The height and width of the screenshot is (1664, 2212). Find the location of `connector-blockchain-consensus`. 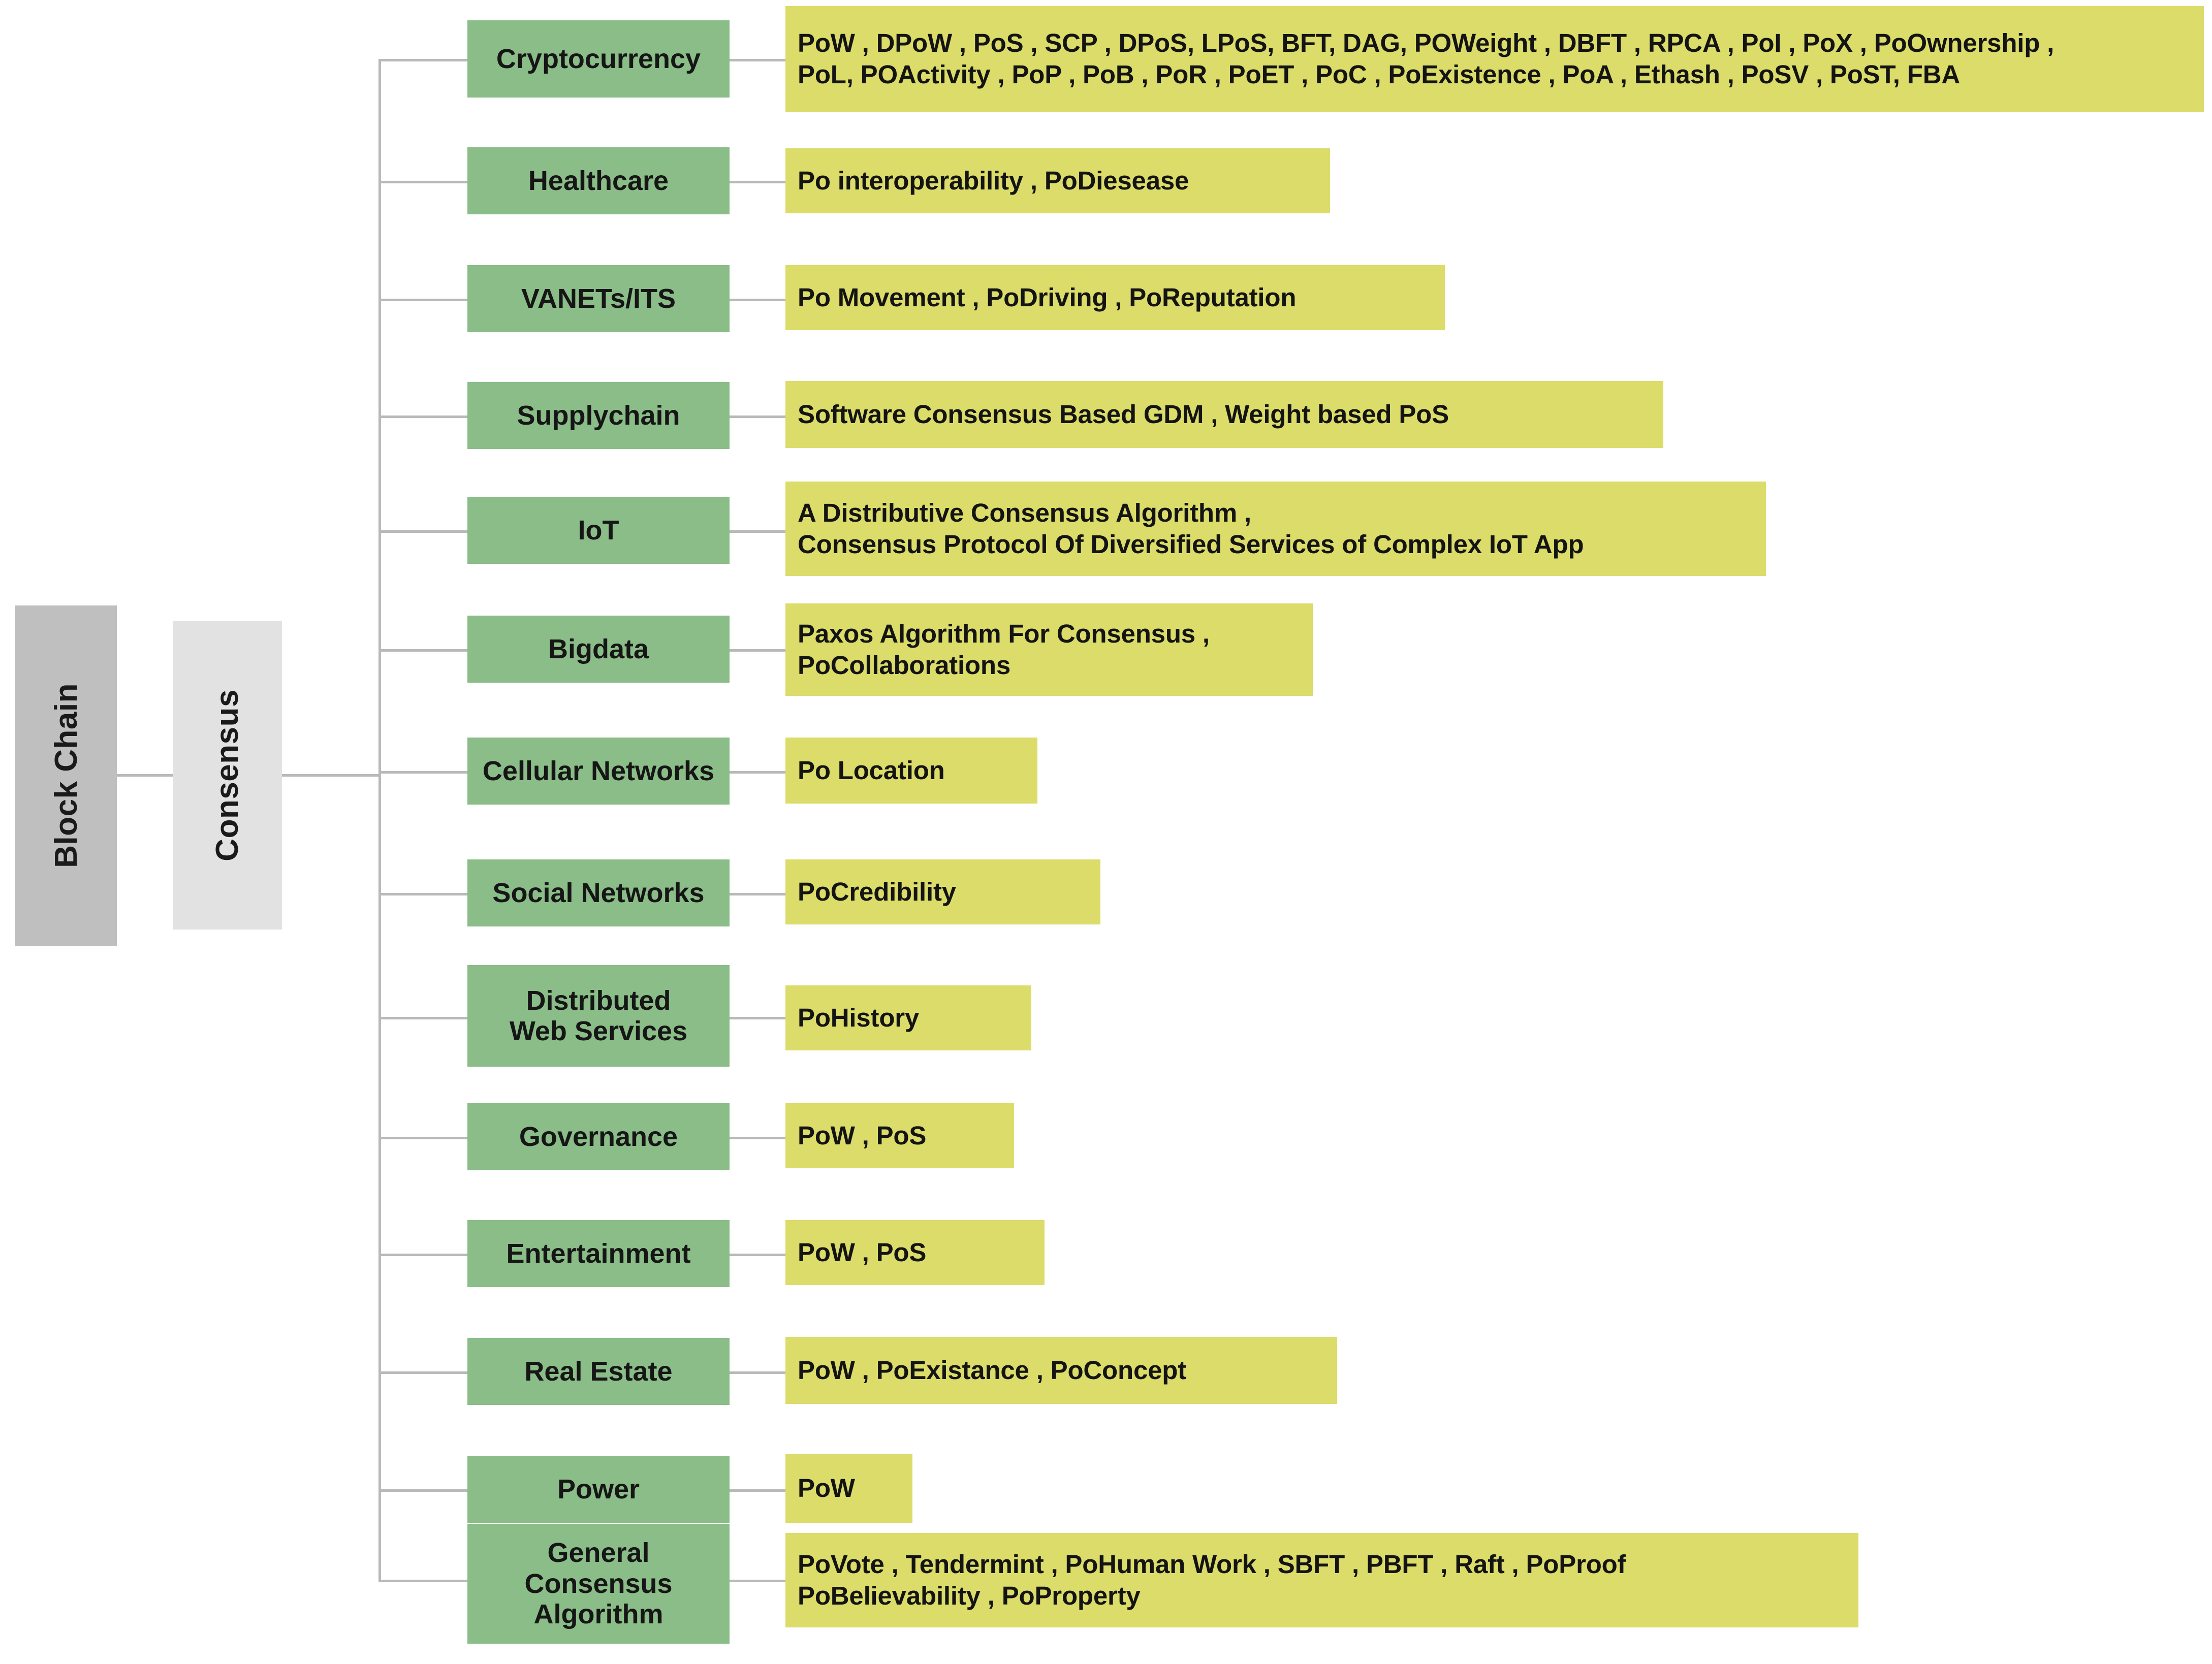

connector-blockchain-consensus is located at coordinates (145, 775).